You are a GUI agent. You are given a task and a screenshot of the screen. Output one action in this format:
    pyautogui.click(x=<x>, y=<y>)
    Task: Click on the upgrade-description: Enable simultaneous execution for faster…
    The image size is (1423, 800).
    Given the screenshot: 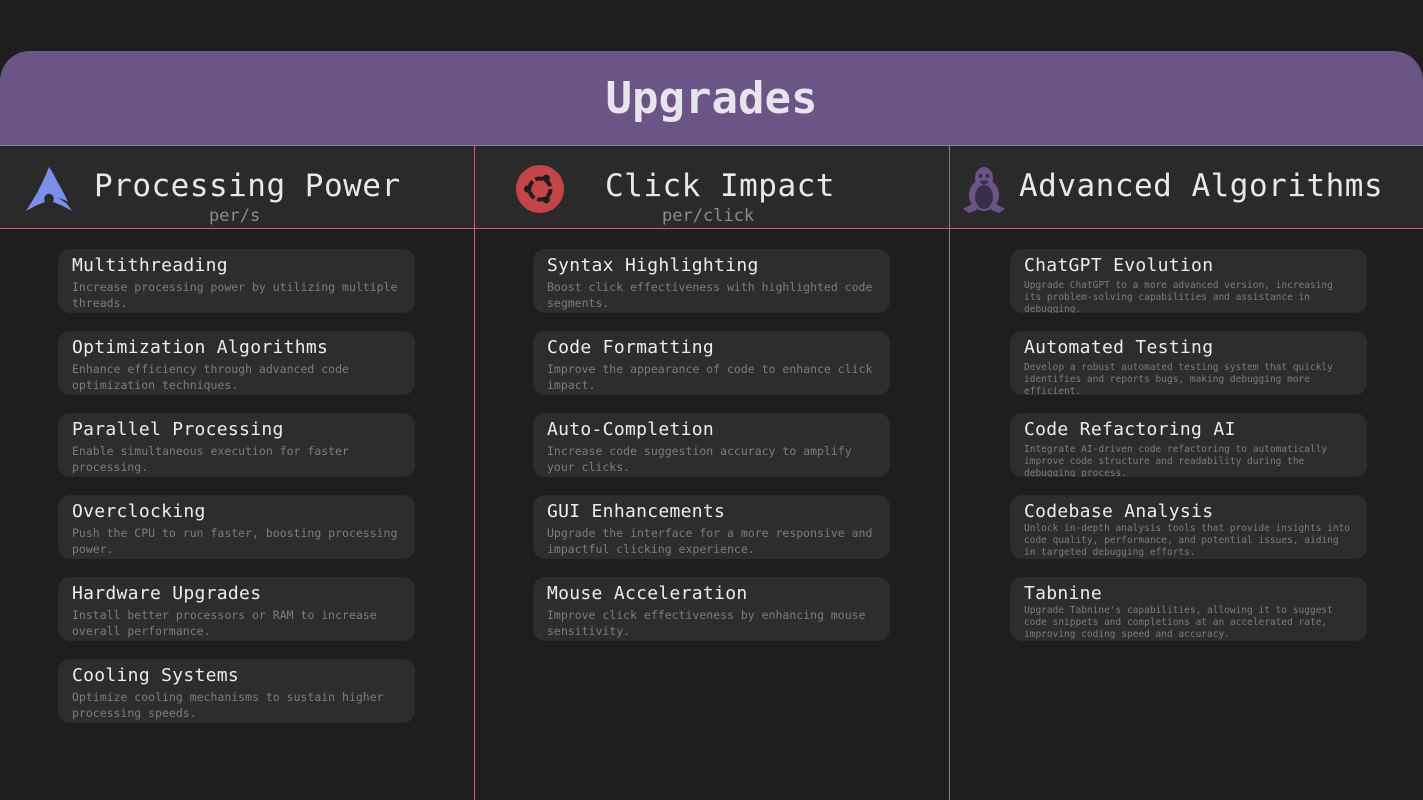 What is the action you would take?
    pyautogui.click(x=210, y=459)
    